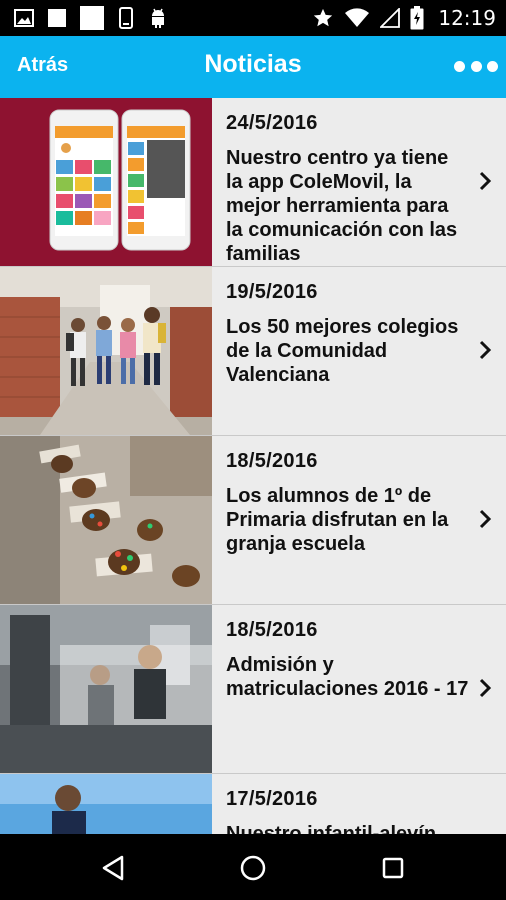 The height and width of the screenshot is (900, 506). Describe the element at coordinates (357, 18) in the screenshot. I see `wifi-icon` at that location.